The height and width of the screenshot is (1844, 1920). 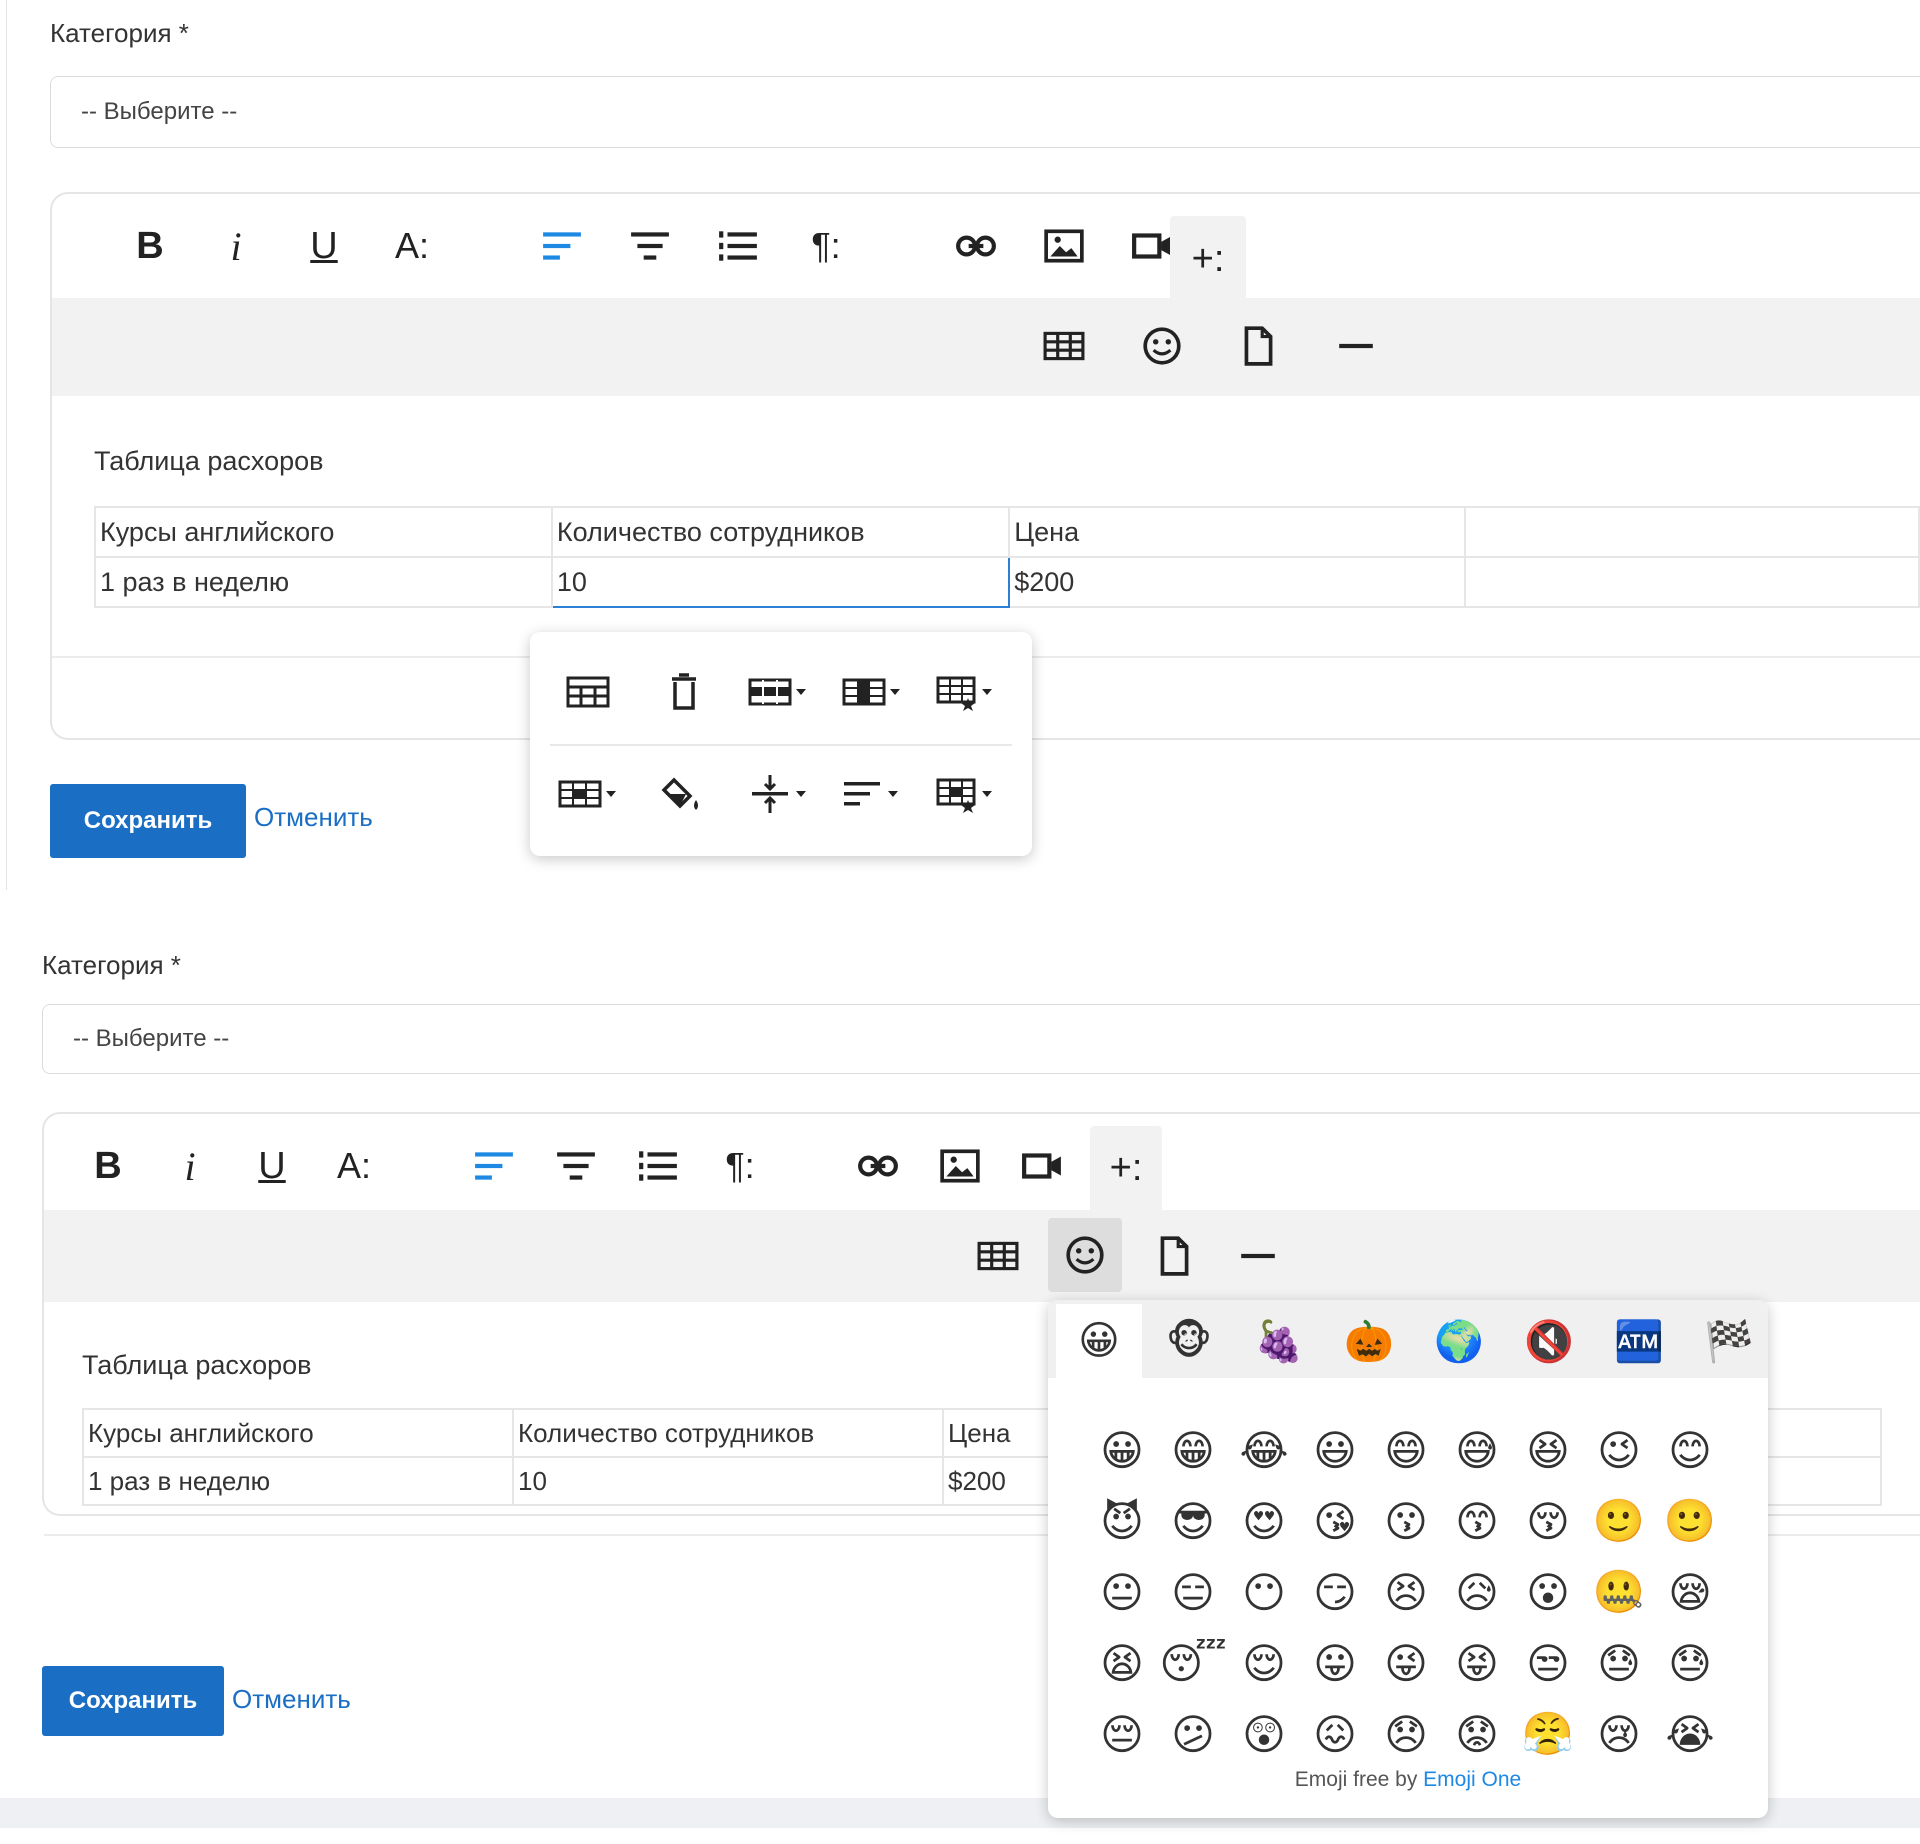 I want to click on table-columns-dropdown, so click(x=872, y=692).